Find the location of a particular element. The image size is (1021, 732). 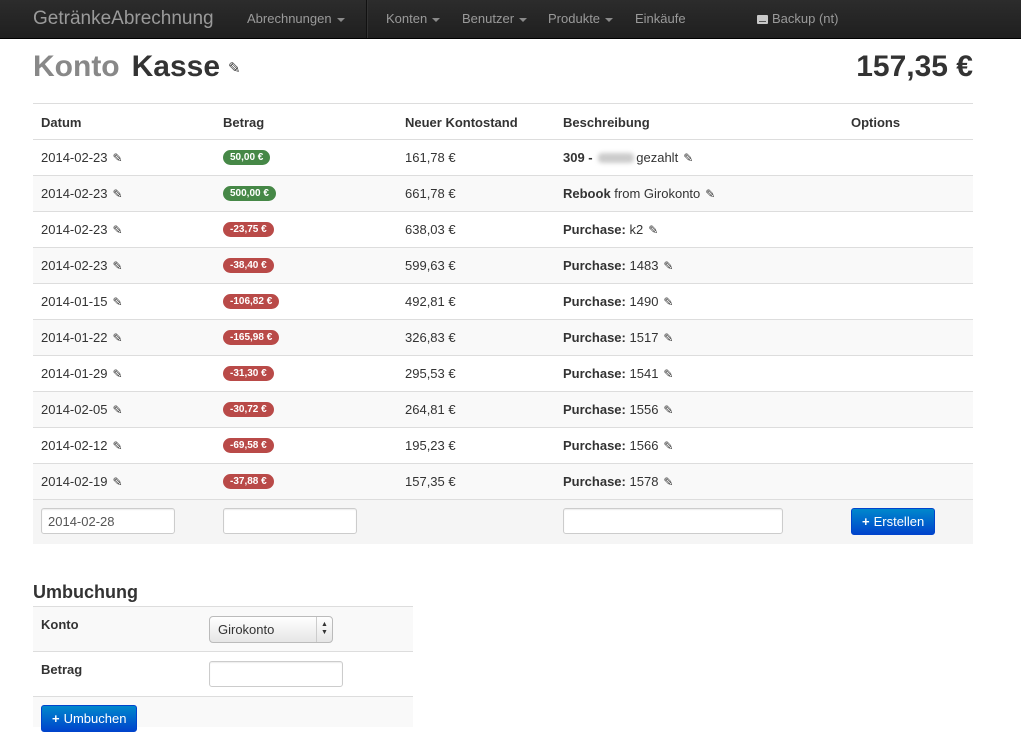

description-cell: Rebook from Girokonto ✎ is located at coordinates (639, 193).